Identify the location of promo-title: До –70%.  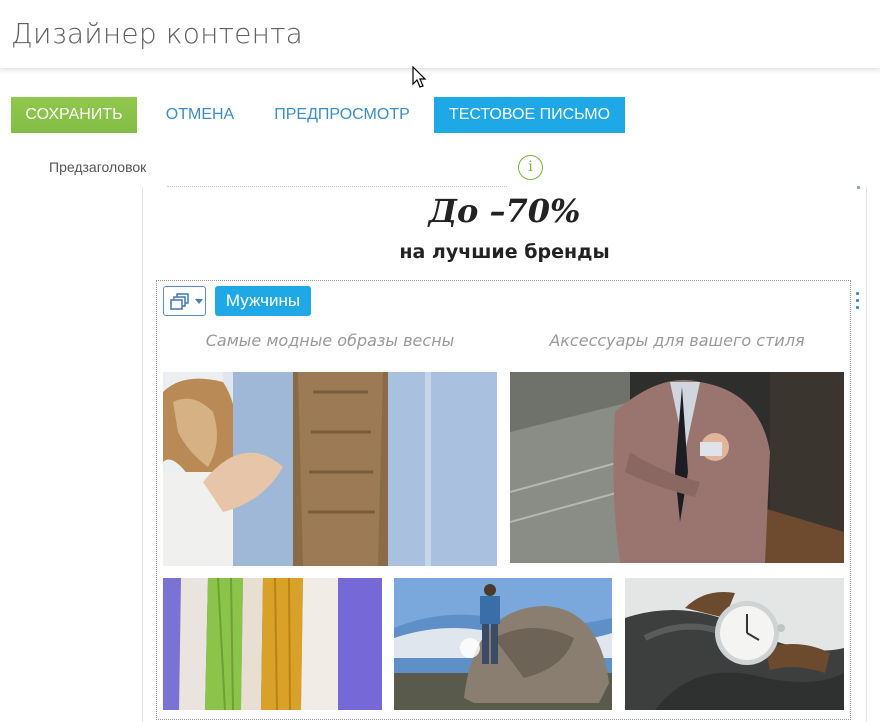
(504, 211).